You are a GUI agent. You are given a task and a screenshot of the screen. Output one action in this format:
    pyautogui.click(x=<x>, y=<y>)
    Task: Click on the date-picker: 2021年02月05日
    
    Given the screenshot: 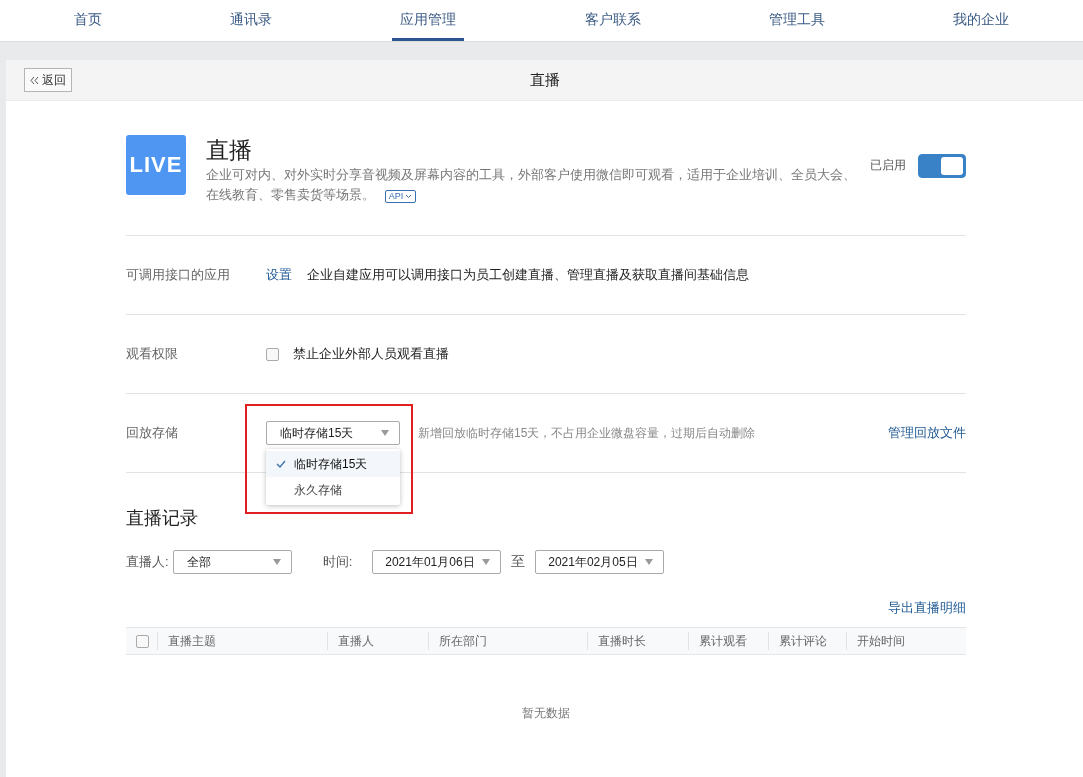 What is the action you would take?
    pyautogui.click(x=600, y=562)
    